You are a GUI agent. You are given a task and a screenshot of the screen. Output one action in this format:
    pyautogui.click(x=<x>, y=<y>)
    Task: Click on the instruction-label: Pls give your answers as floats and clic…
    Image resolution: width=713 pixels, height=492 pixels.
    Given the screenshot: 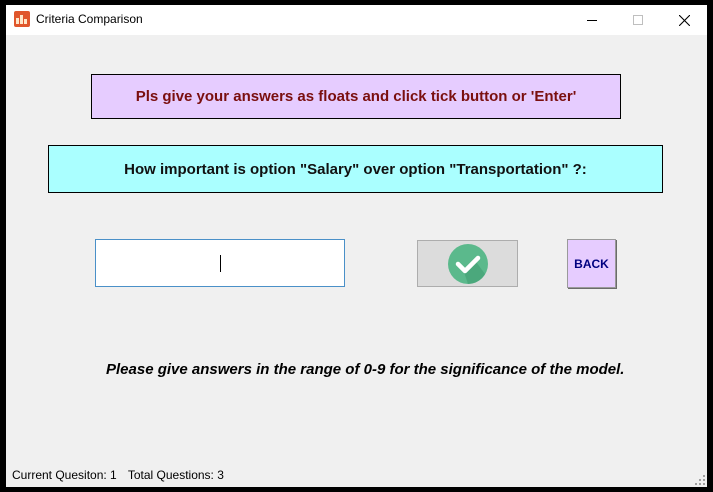 What is the action you would take?
    pyautogui.click(x=356, y=96)
    